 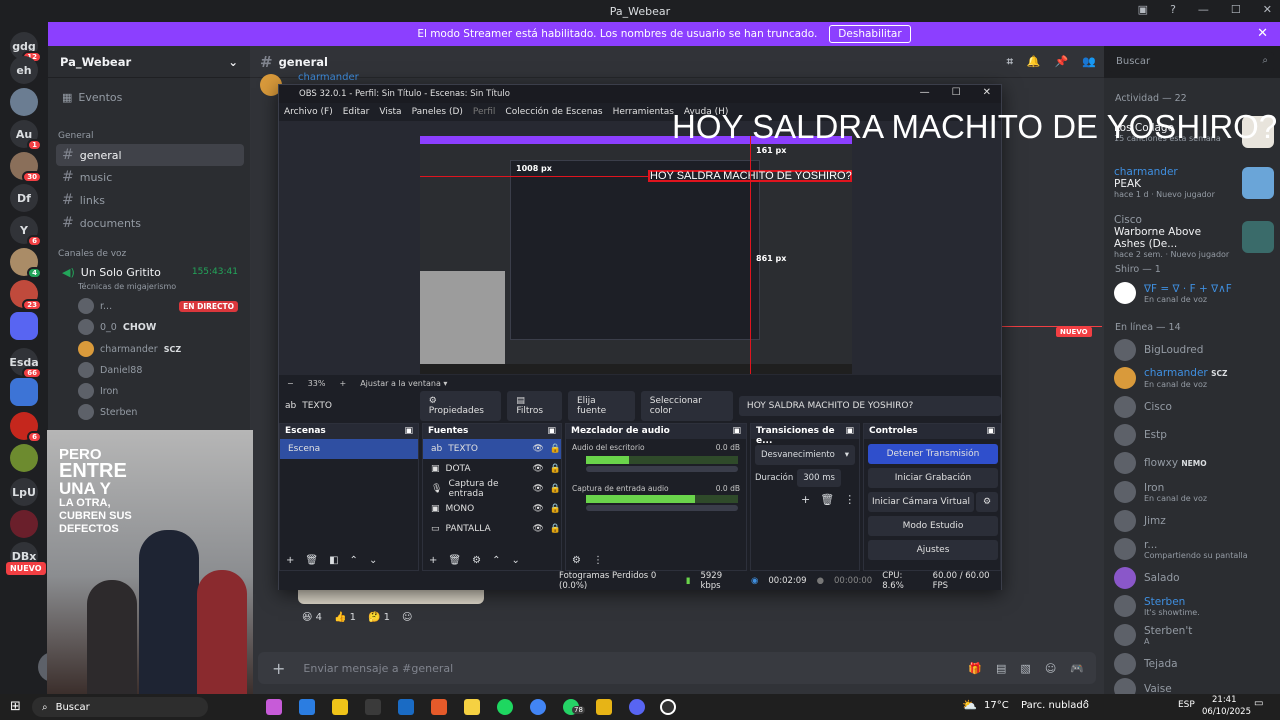 I want to click on member-item: Cisco, so click(x=1194, y=407).